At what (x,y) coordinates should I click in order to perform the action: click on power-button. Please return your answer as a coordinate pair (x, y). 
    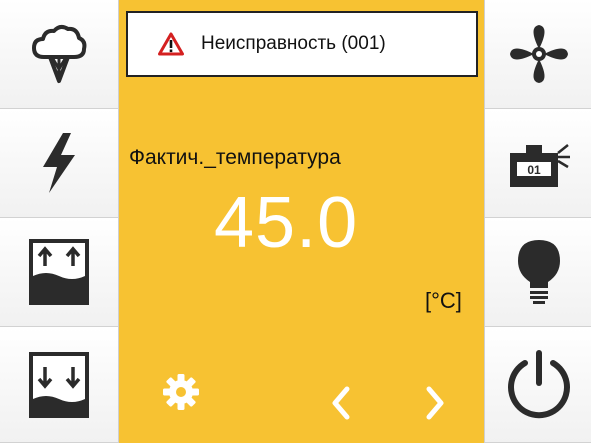
    Looking at the image, I should click on (538, 385).